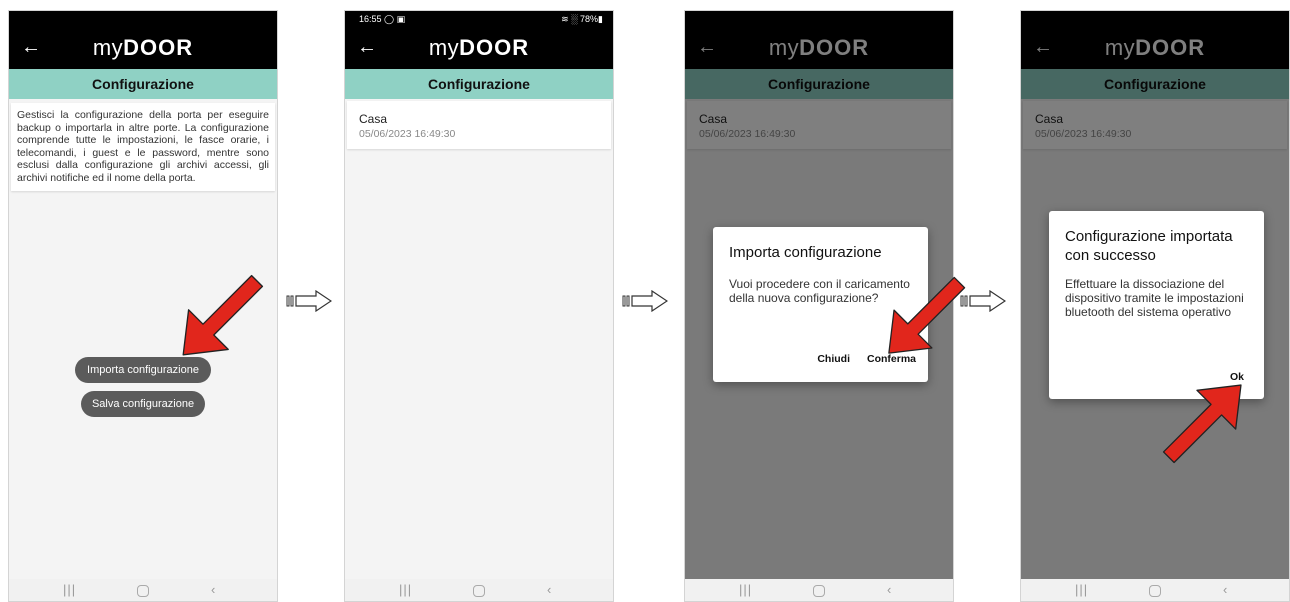  I want to click on status-bar: 16:55 ◯ ▣ ≋ ░ 78%▮, so click(479, 19).